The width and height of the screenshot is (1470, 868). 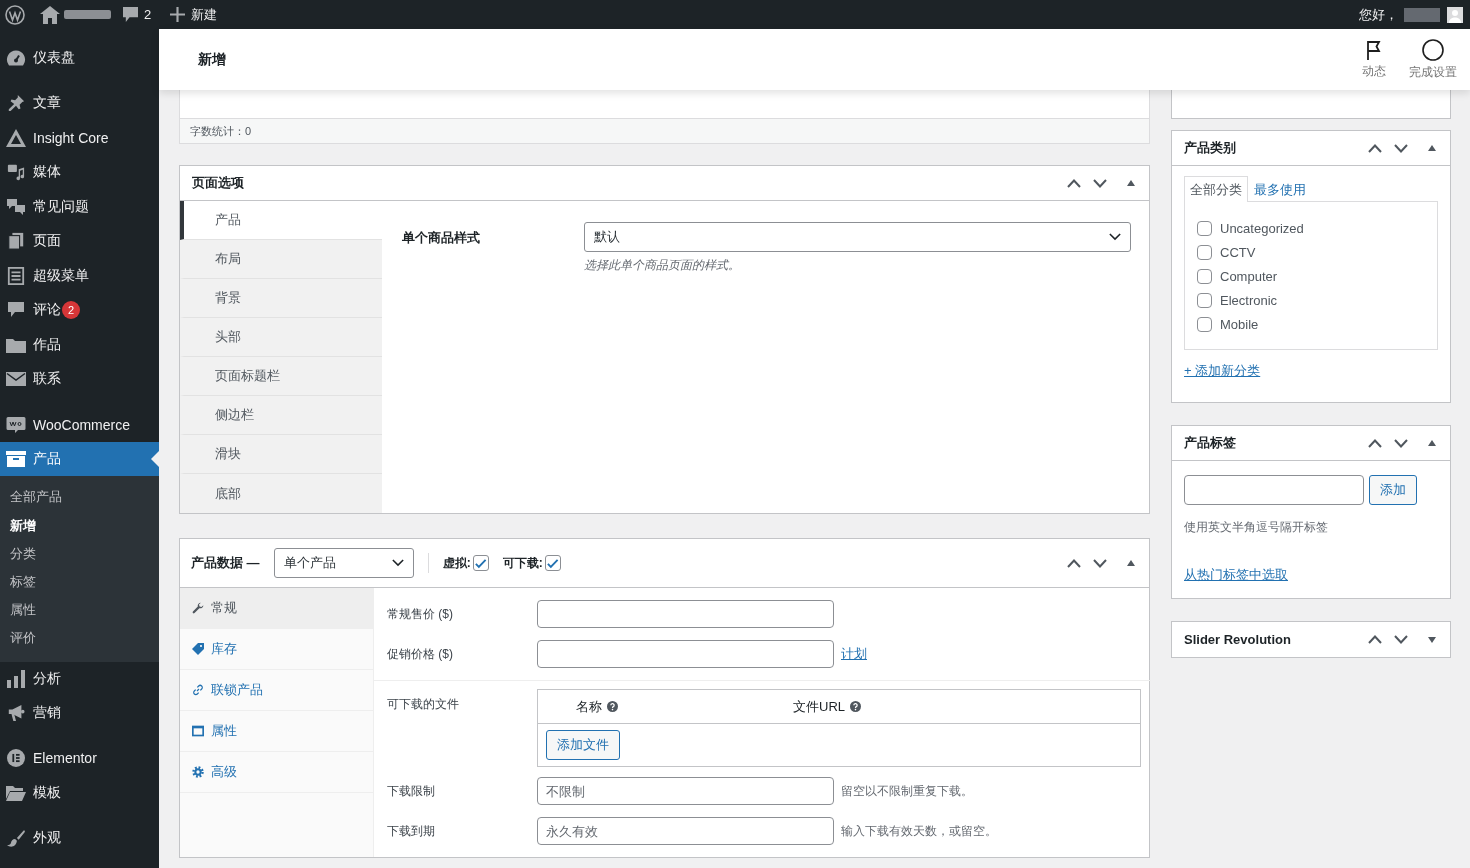 What do you see at coordinates (685, 791) in the screenshot?
I see `input-field: 不限制` at bounding box center [685, 791].